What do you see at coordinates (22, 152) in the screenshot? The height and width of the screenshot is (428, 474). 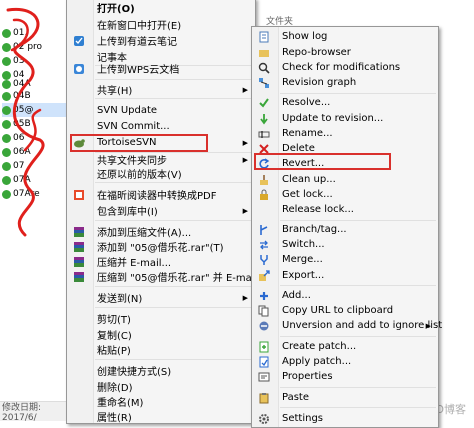 I see `file-name: 06A` at bounding box center [22, 152].